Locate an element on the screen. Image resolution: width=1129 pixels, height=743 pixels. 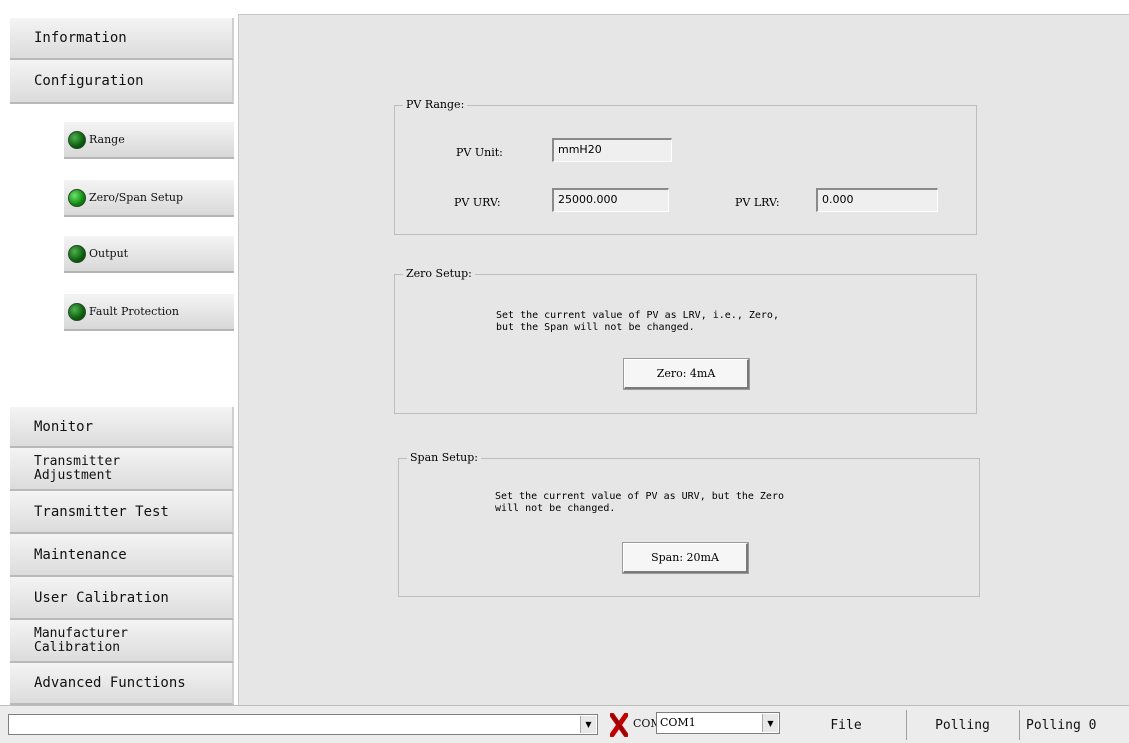
file-button: File is located at coordinates (846, 725).